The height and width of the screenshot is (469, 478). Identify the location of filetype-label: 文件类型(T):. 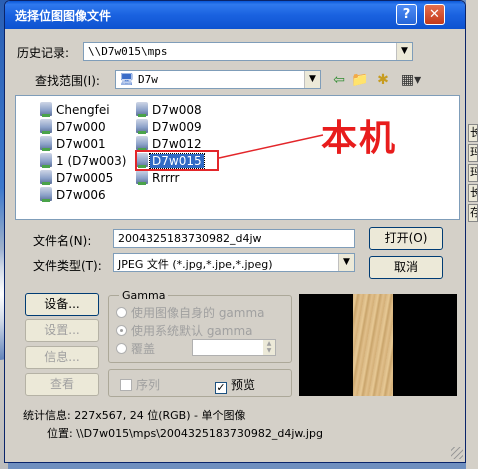
(67, 266).